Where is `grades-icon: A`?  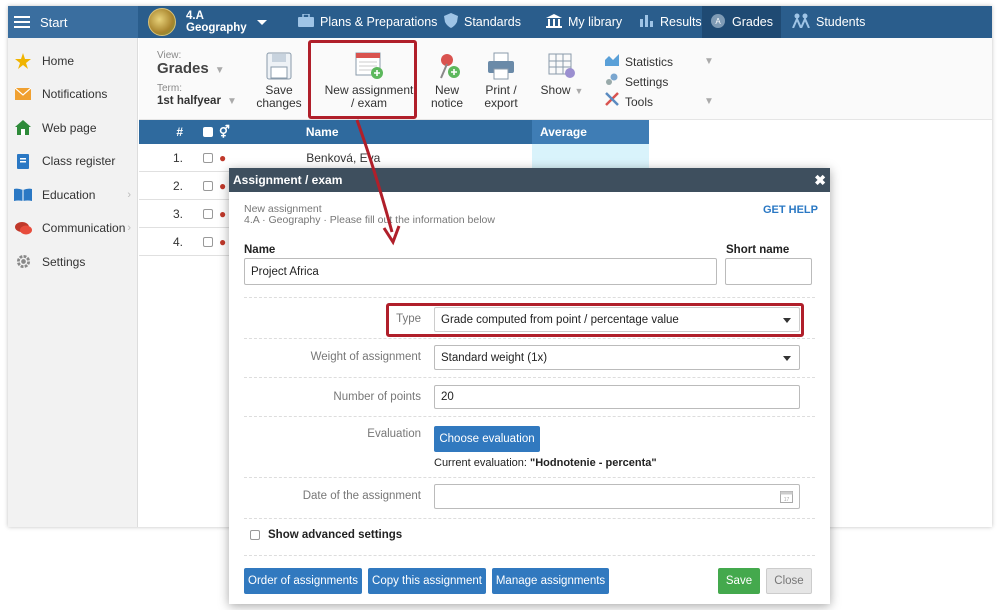 grades-icon: A is located at coordinates (718, 22).